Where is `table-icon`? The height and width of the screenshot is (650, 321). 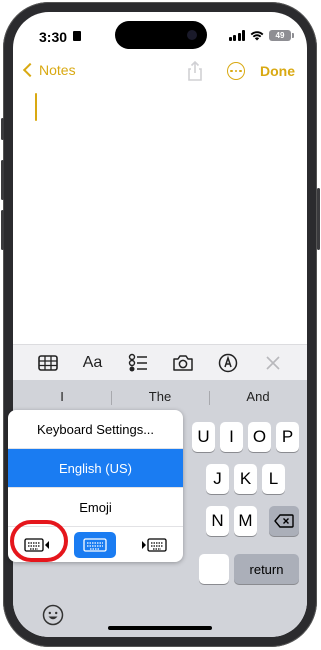
table-icon is located at coordinates (48, 363).